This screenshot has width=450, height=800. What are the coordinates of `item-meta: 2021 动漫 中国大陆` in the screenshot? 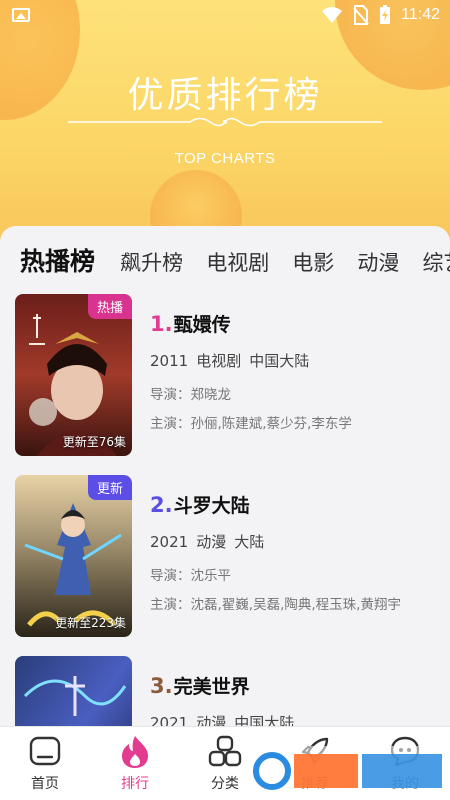 It's located at (295, 719).